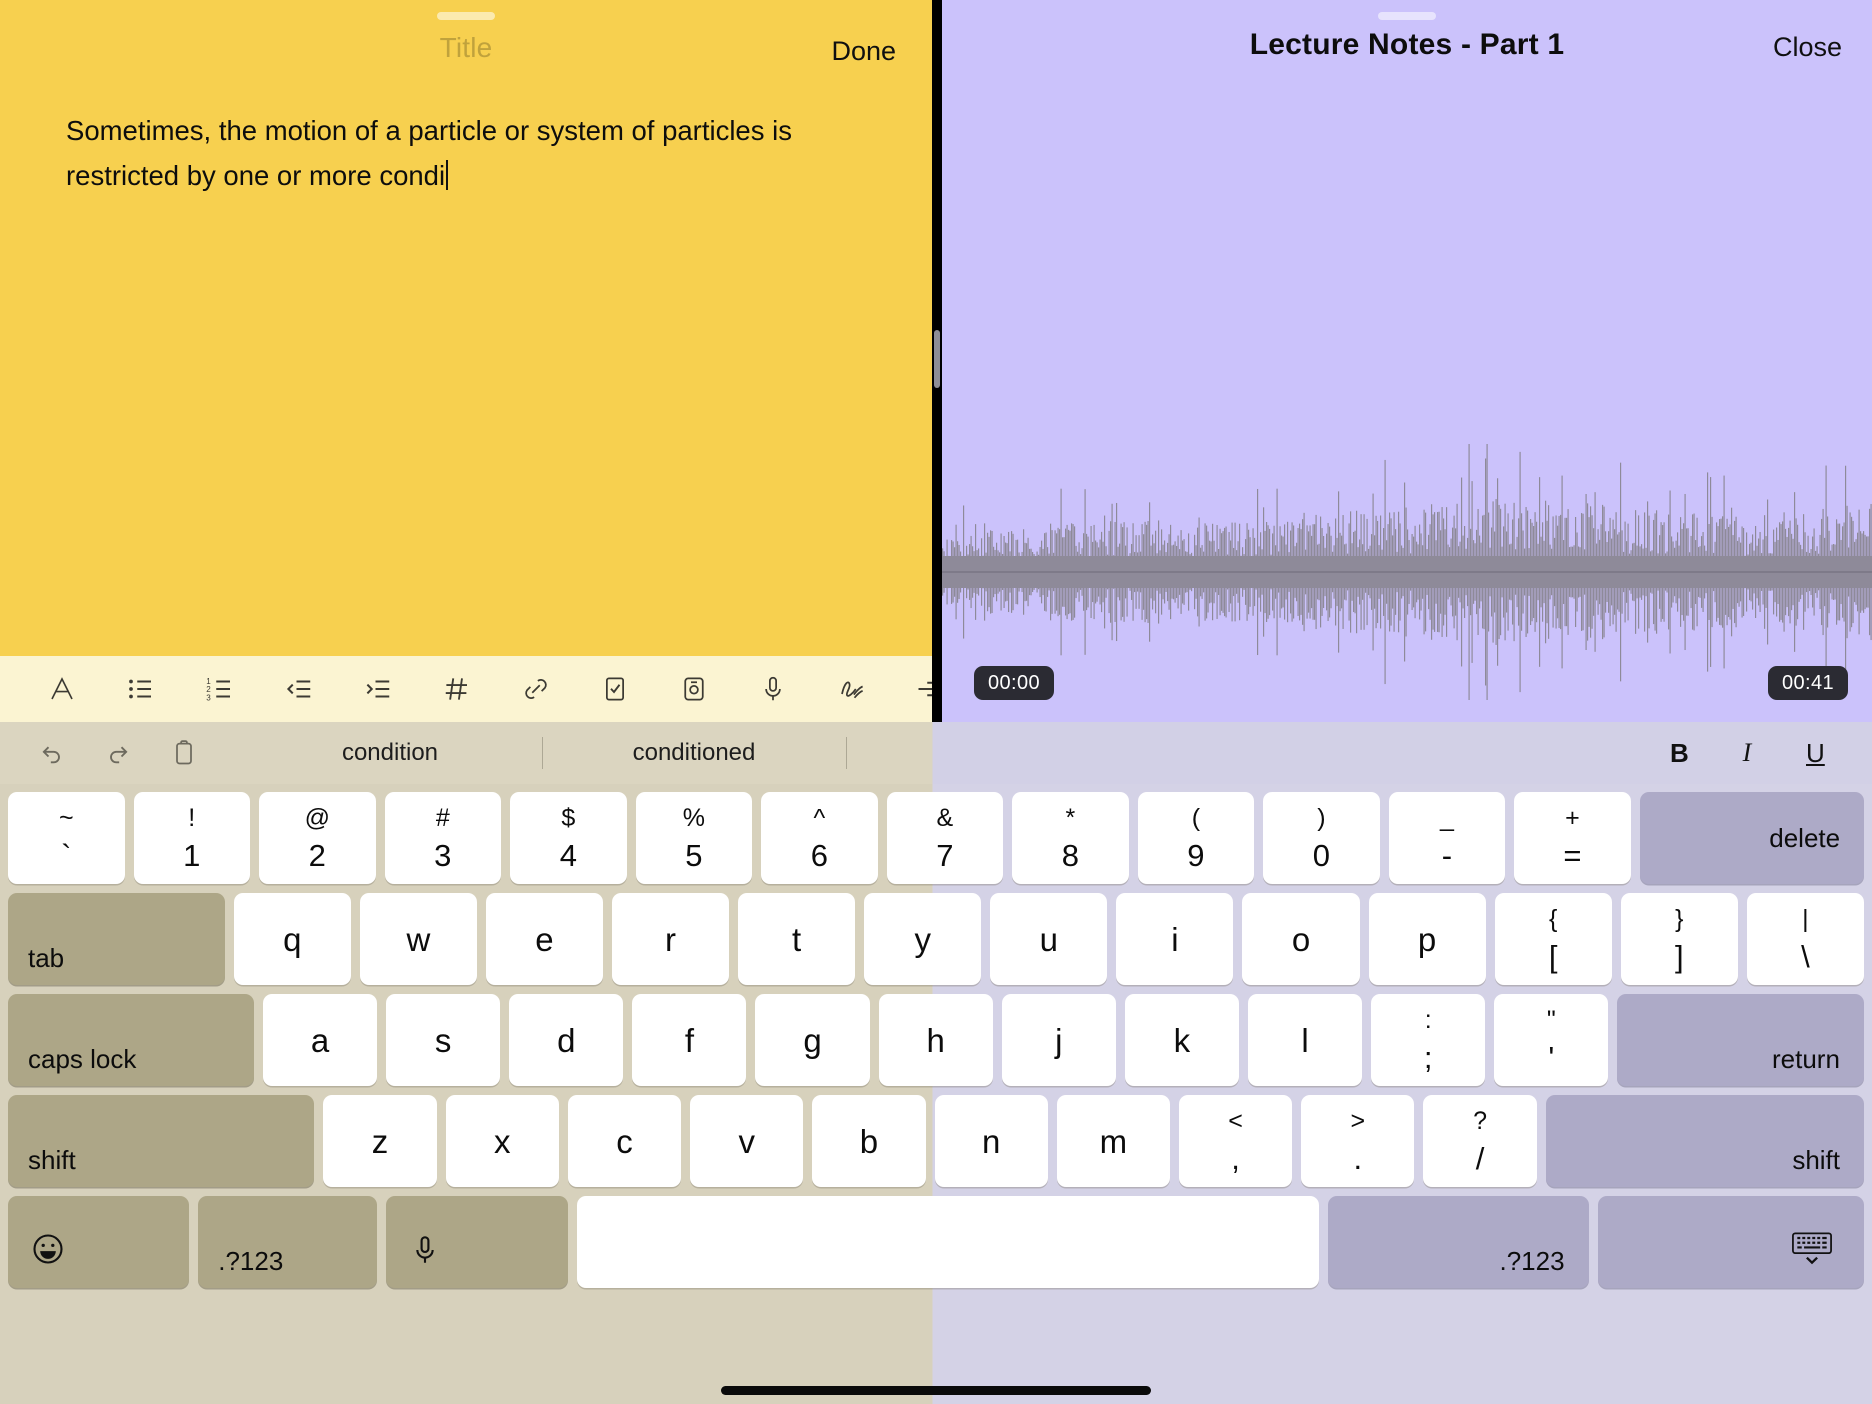  Describe the element at coordinates (1049, 939) in the screenshot. I see `key-u: u` at that location.